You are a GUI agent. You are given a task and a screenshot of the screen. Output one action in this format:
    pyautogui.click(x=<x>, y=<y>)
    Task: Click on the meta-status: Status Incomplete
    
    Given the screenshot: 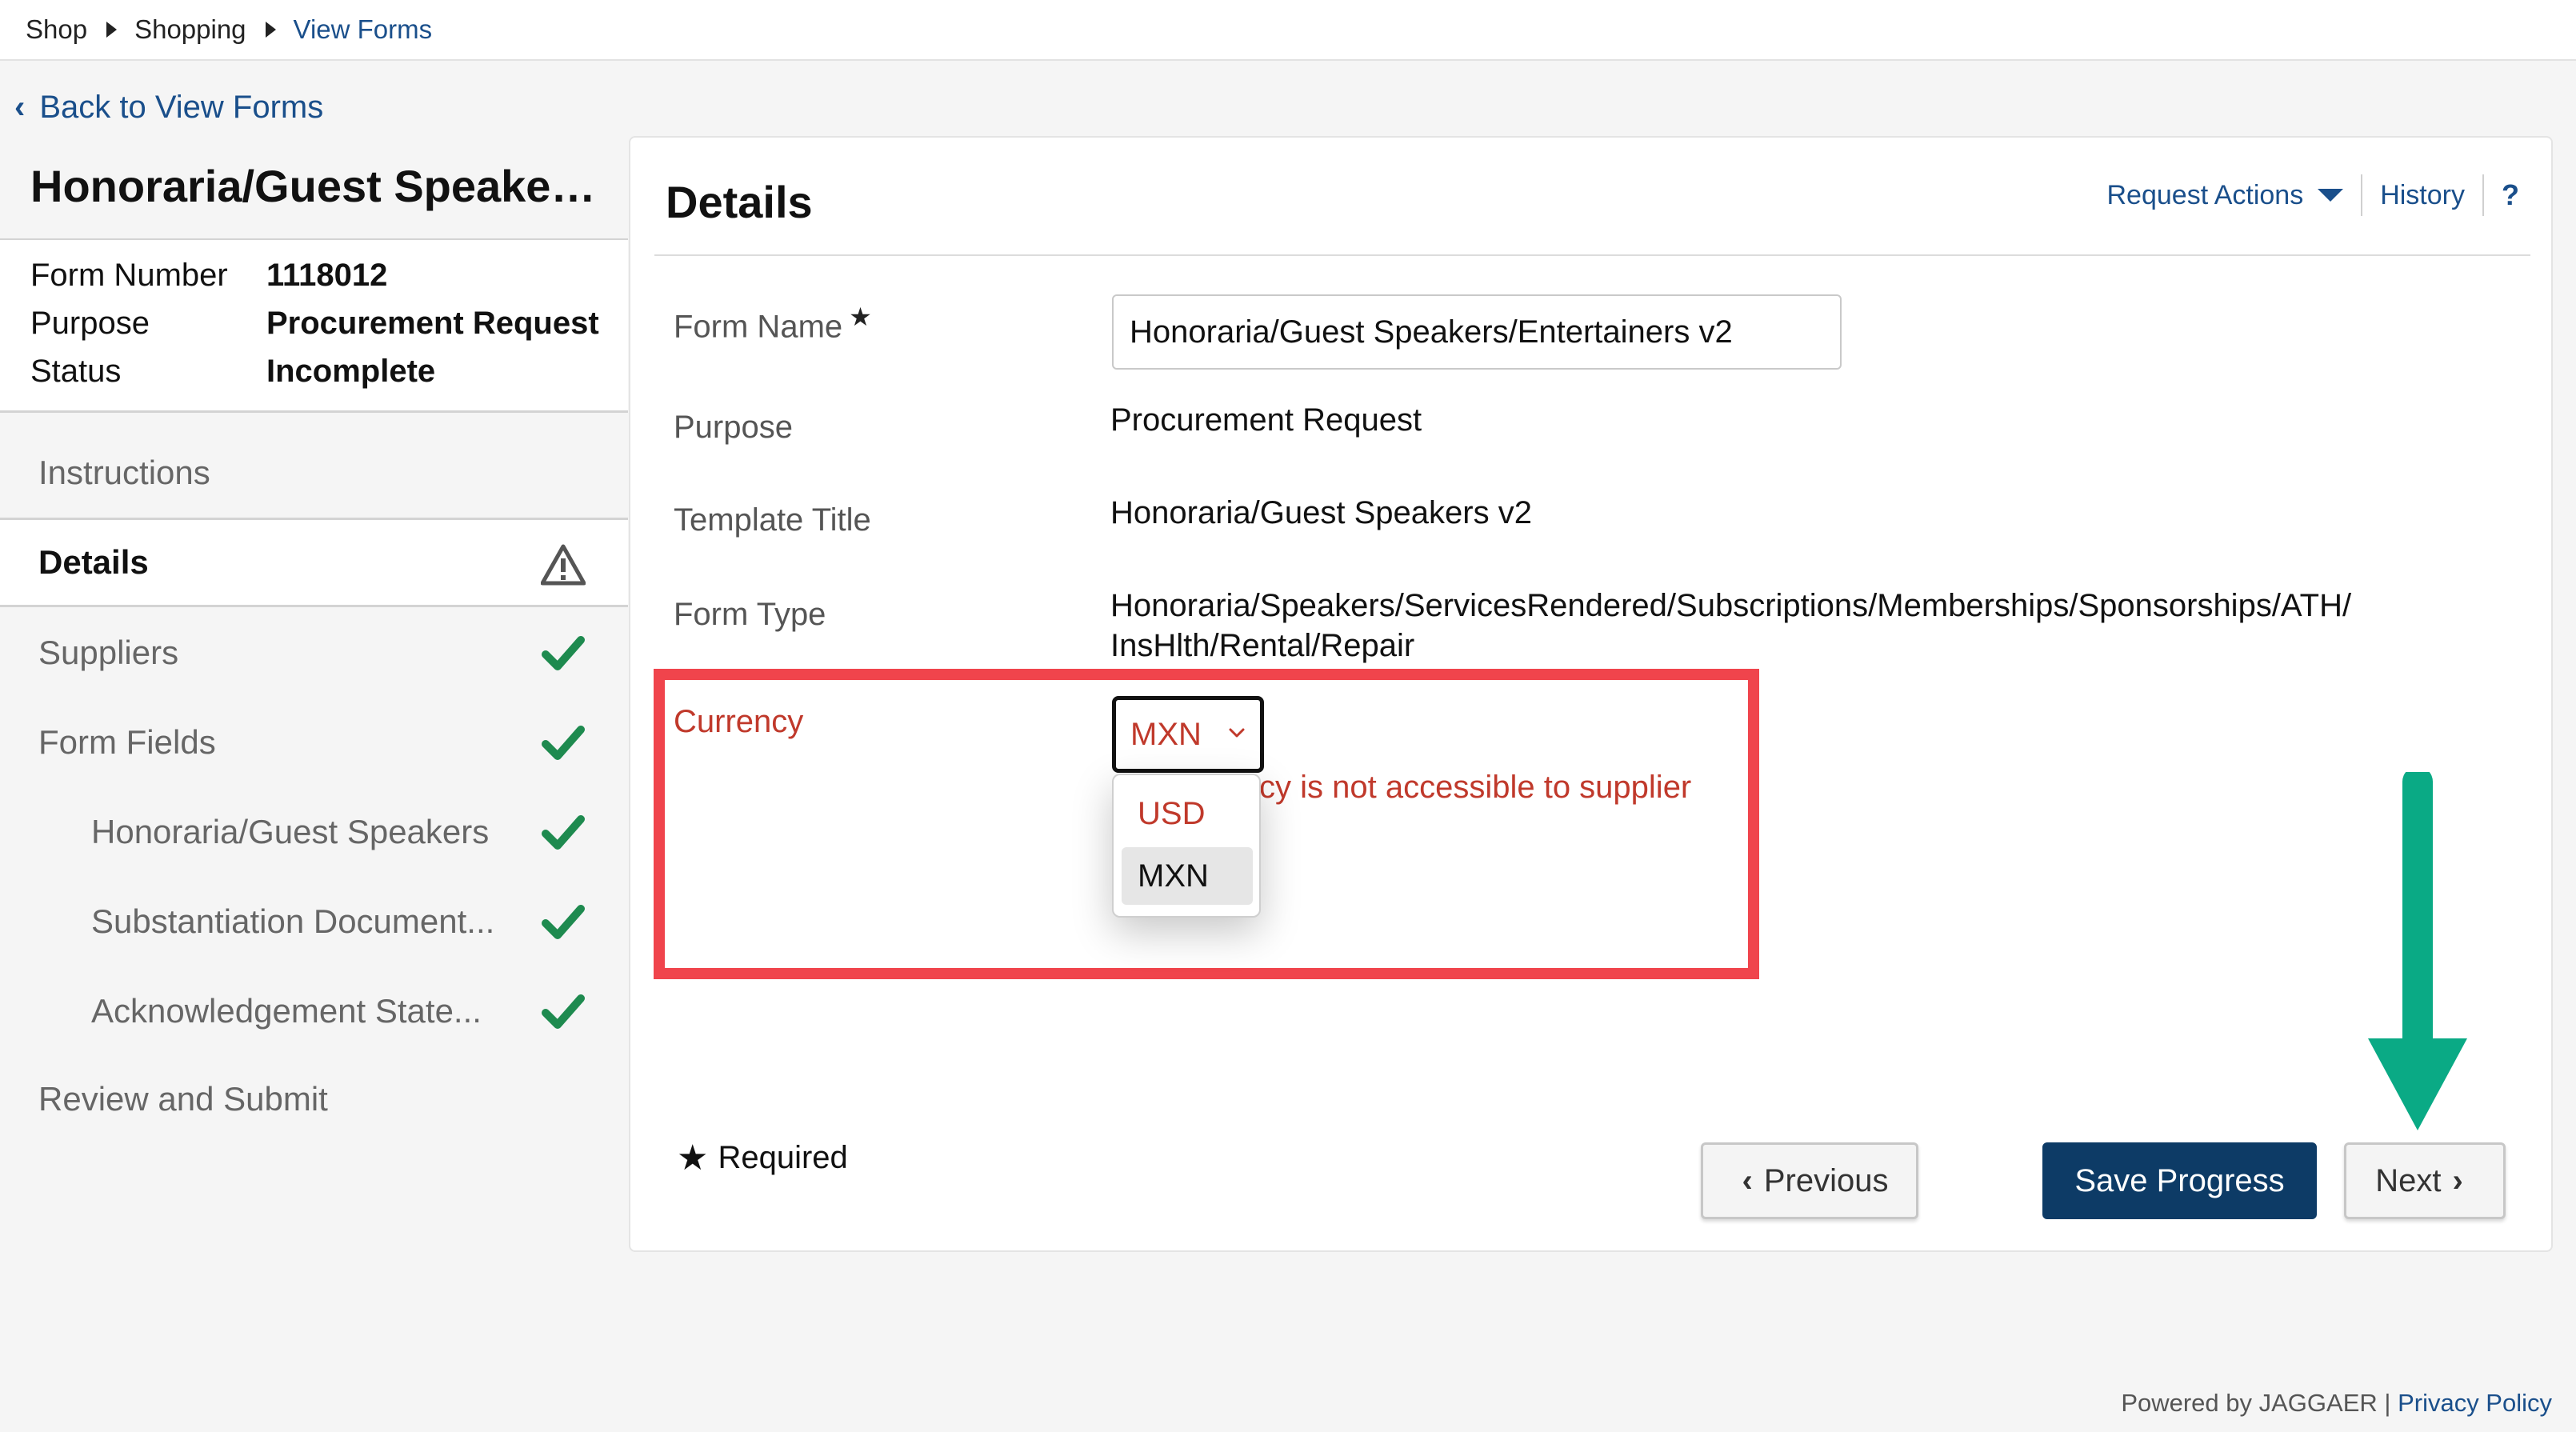 What is the action you would take?
    pyautogui.click(x=232, y=372)
    